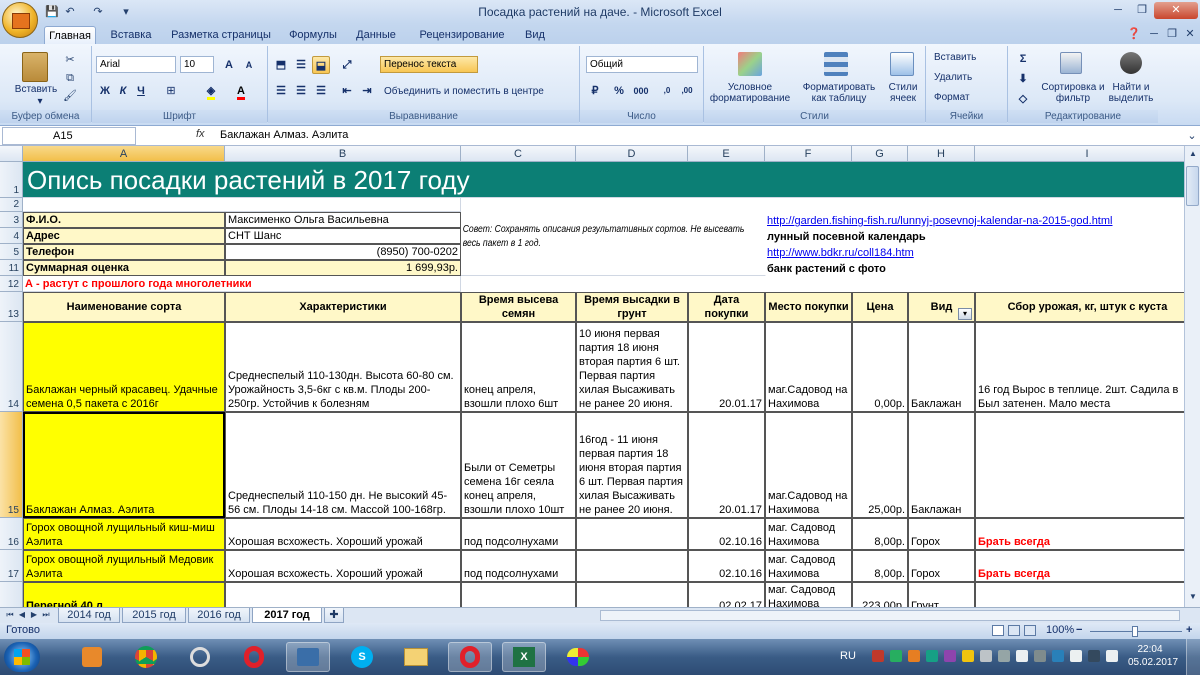 This screenshot has width=1200, height=675. What do you see at coordinates (1192, 376) in the screenshot?
I see `vertical-scrollbar: ▲ ▼` at bounding box center [1192, 376].